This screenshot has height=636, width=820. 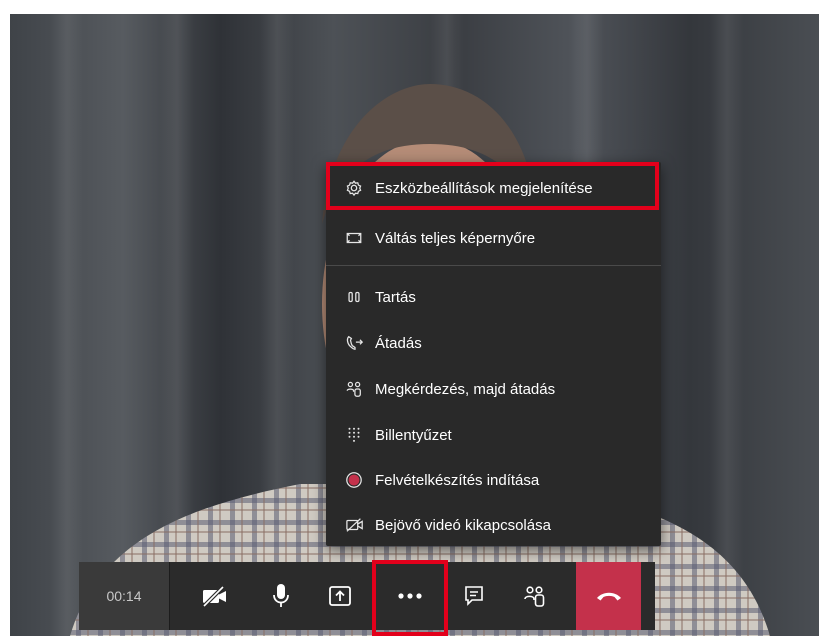 I want to click on toolbar-divider, so click(x=169, y=596).